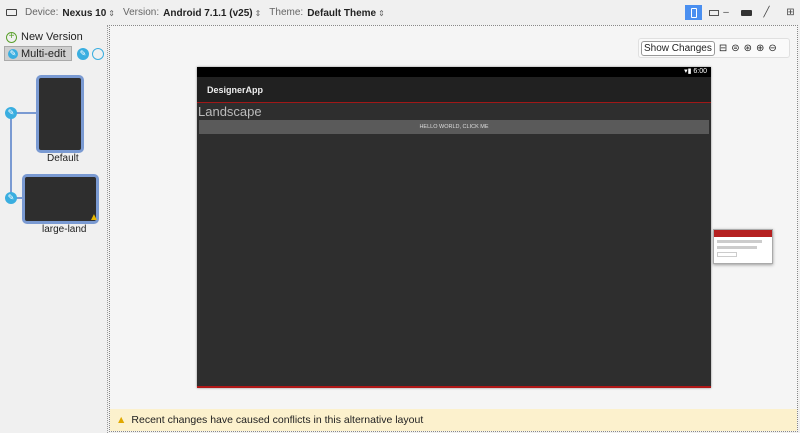 This screenshot has width=800, height=433. I want to click on minus-button: –, so click(726, 12).